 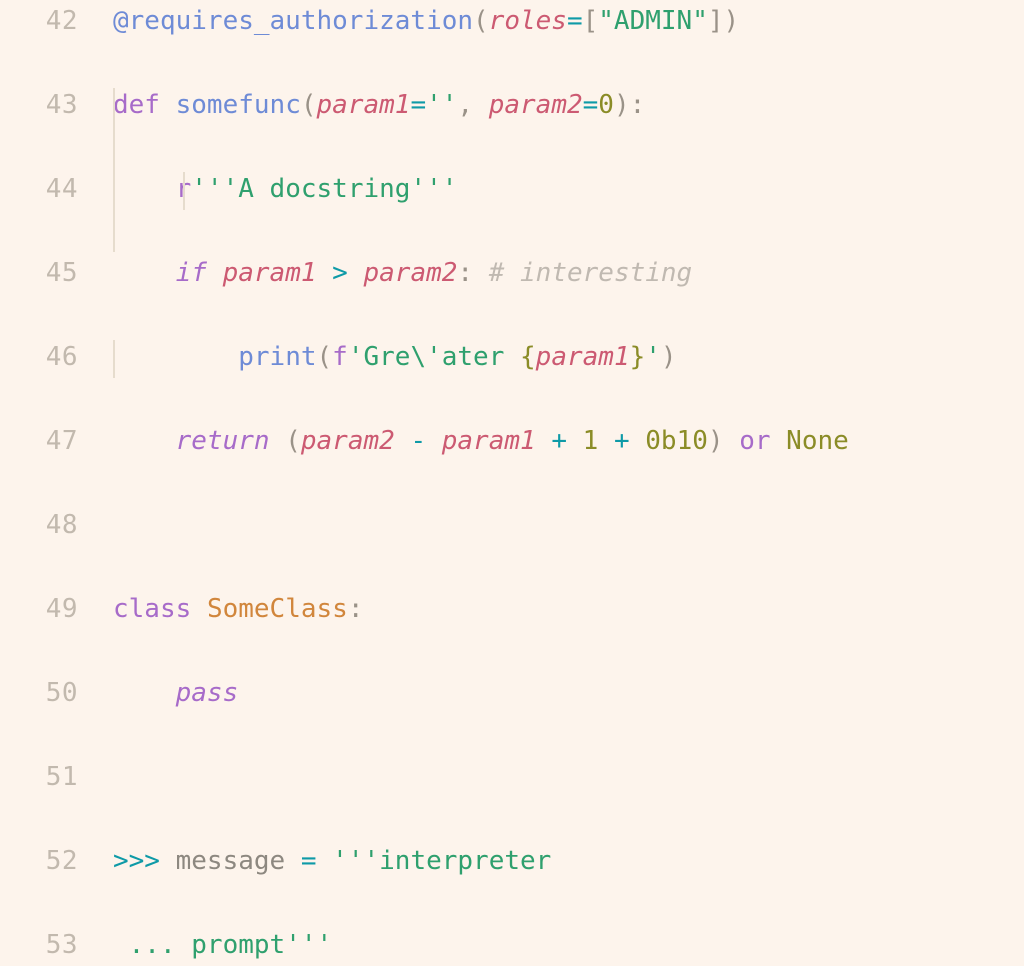 What do you see at coordinates (512, 609) in the screenshot?
I see `code-line: 49 class SomeClass:` at bounding box center [512, 609].